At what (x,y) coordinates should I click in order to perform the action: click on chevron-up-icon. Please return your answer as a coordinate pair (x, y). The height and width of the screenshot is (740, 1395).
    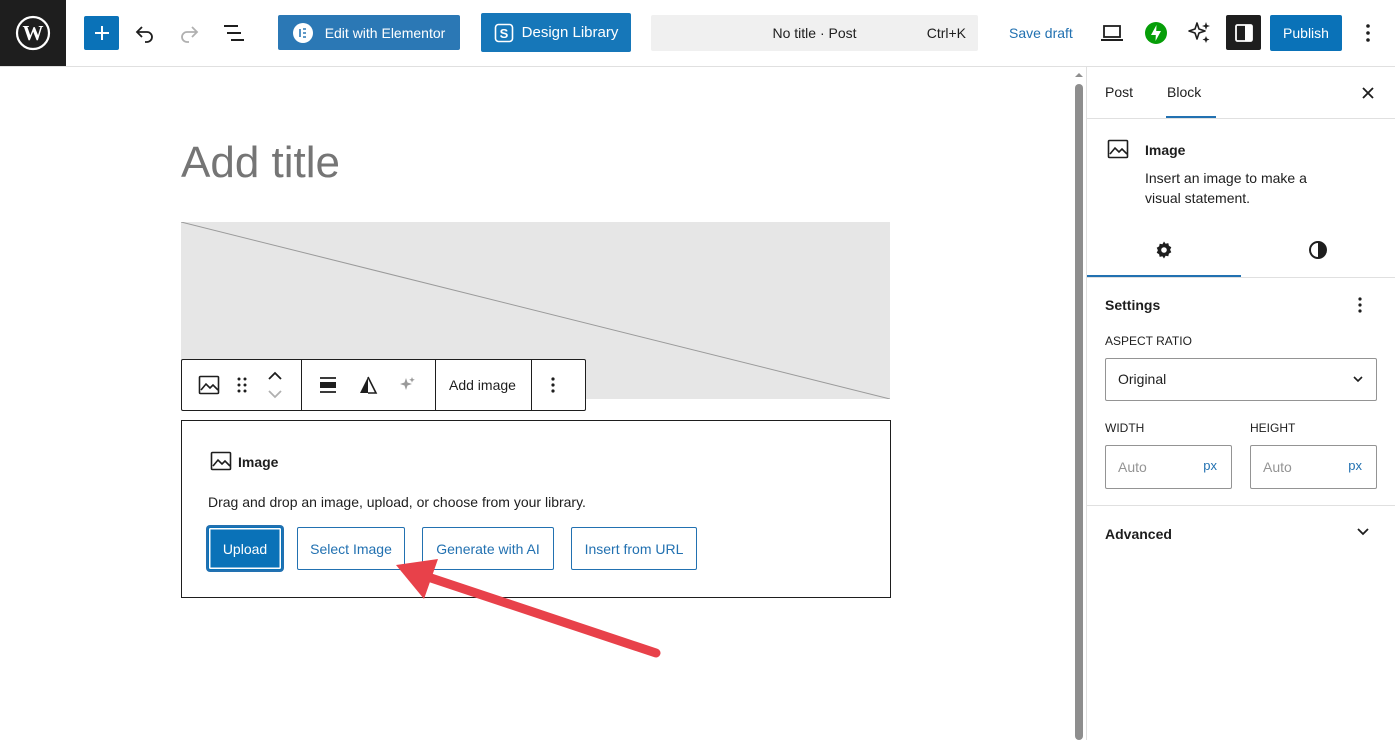
    Looking at the image, I should click on (275, 375).